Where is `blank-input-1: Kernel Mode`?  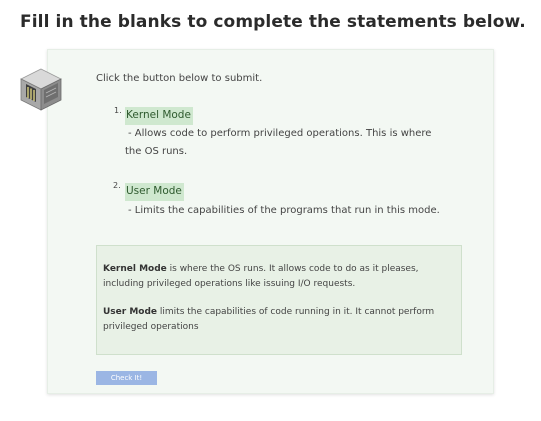
blank-input-1: Kernel Mode is located at coordinates (159, 116).